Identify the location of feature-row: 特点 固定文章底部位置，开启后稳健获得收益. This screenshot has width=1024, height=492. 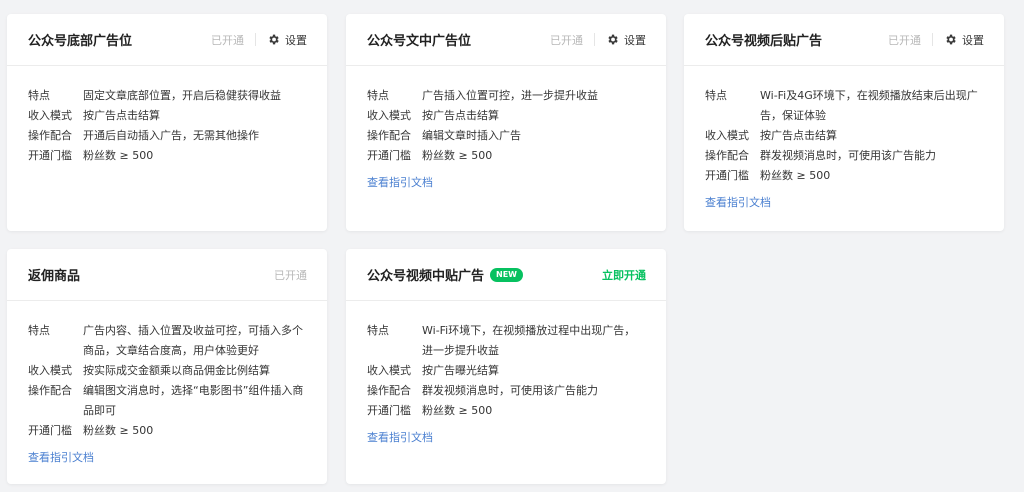
(167, 96).